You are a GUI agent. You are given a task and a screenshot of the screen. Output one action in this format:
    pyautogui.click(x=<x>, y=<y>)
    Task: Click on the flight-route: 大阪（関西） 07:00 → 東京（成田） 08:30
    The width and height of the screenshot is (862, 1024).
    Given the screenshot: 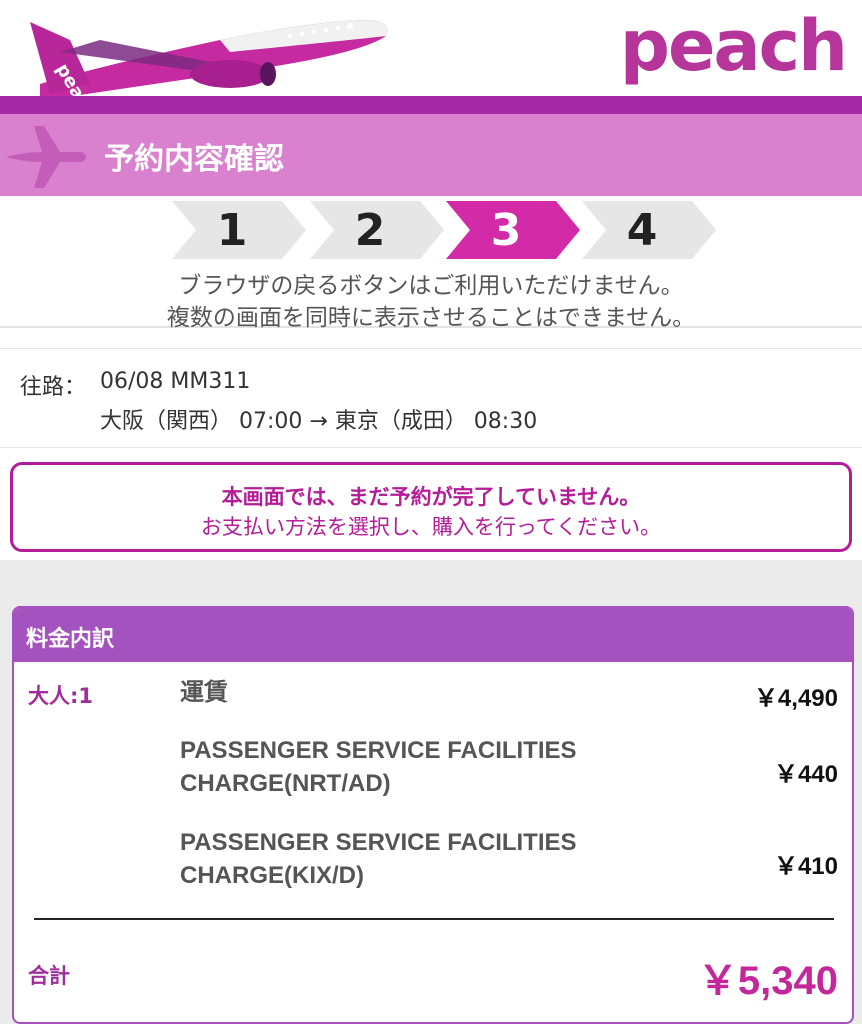 What is the action you would take?
    pyautogui.click(x=319, y=421)
    